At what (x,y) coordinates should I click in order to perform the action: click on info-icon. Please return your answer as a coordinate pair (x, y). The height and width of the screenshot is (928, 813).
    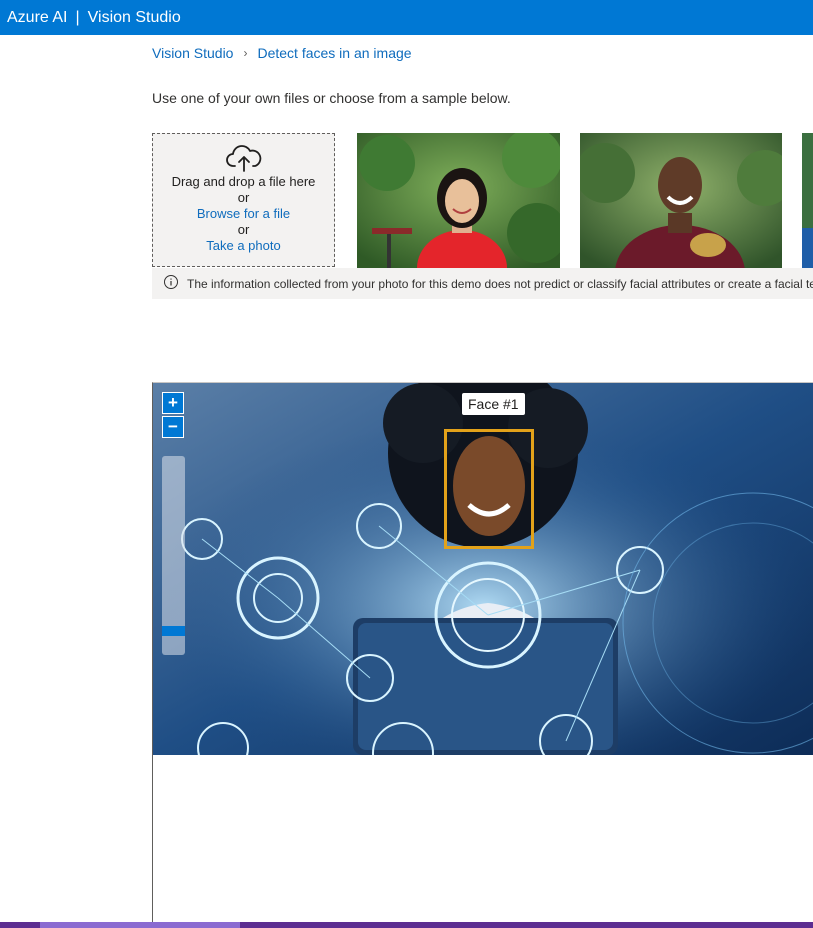
    Looking at the image, I should click on (171, 283).